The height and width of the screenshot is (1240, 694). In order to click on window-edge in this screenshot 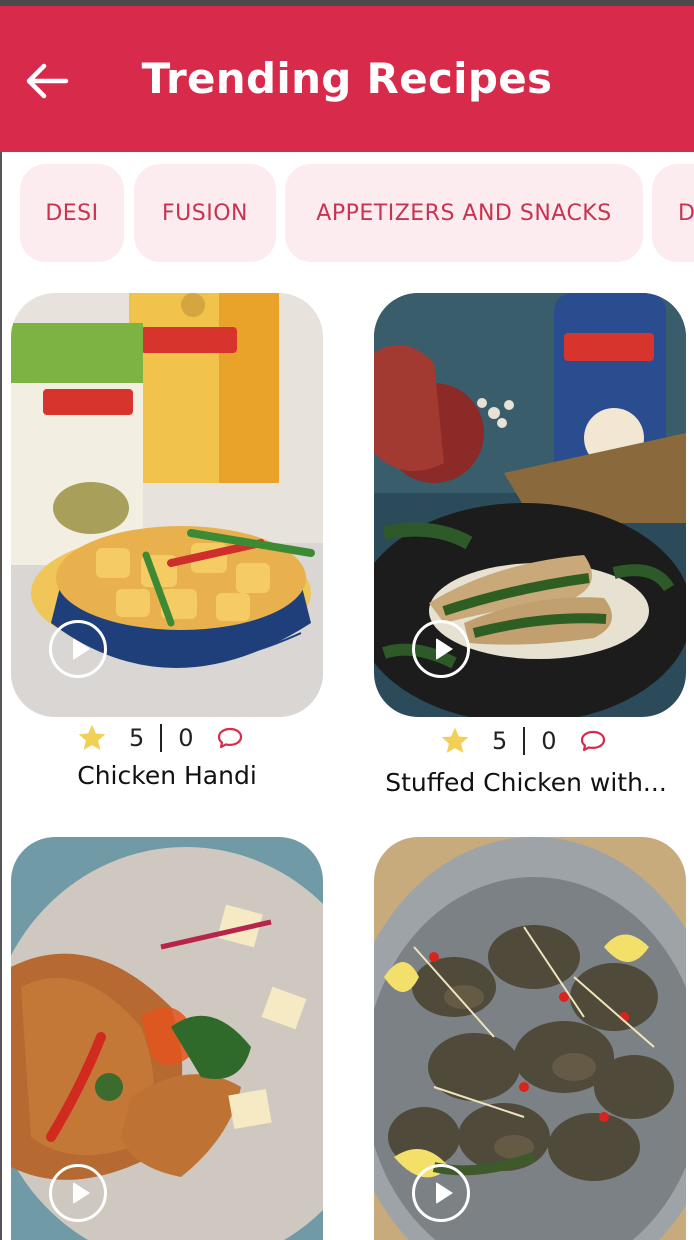, I will do `click(1, 696)`.